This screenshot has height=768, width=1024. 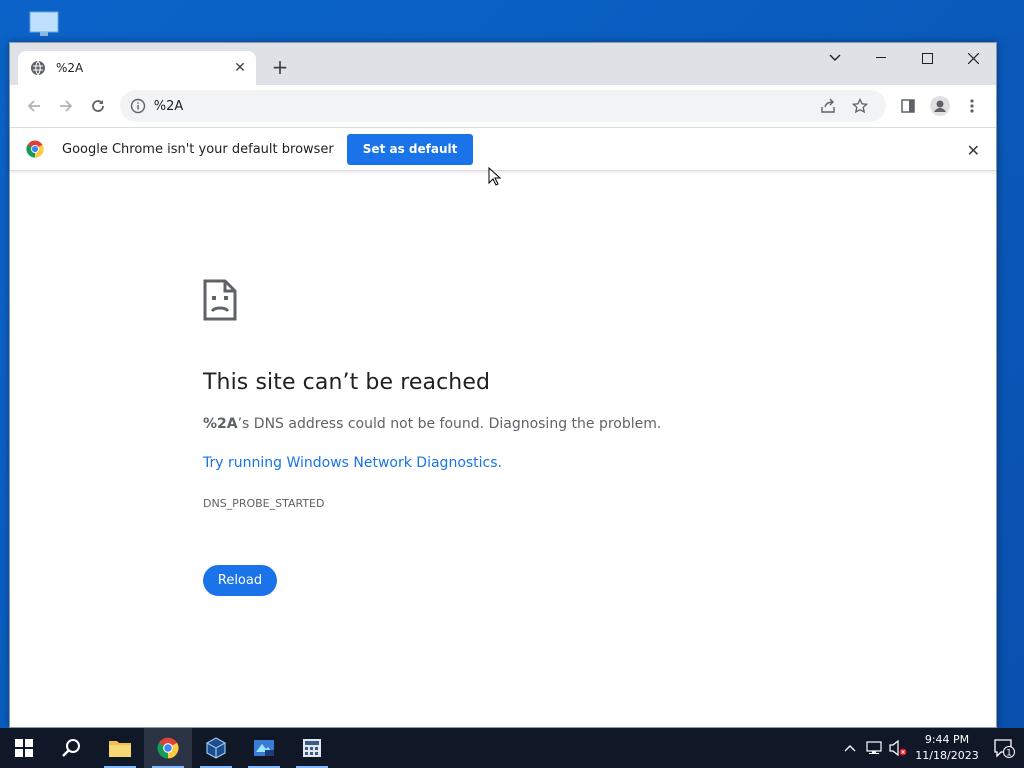 What do you see at coordinates (927, 58) in the screenshot?
I see `maximize-button` at bounding box center [927, 58].